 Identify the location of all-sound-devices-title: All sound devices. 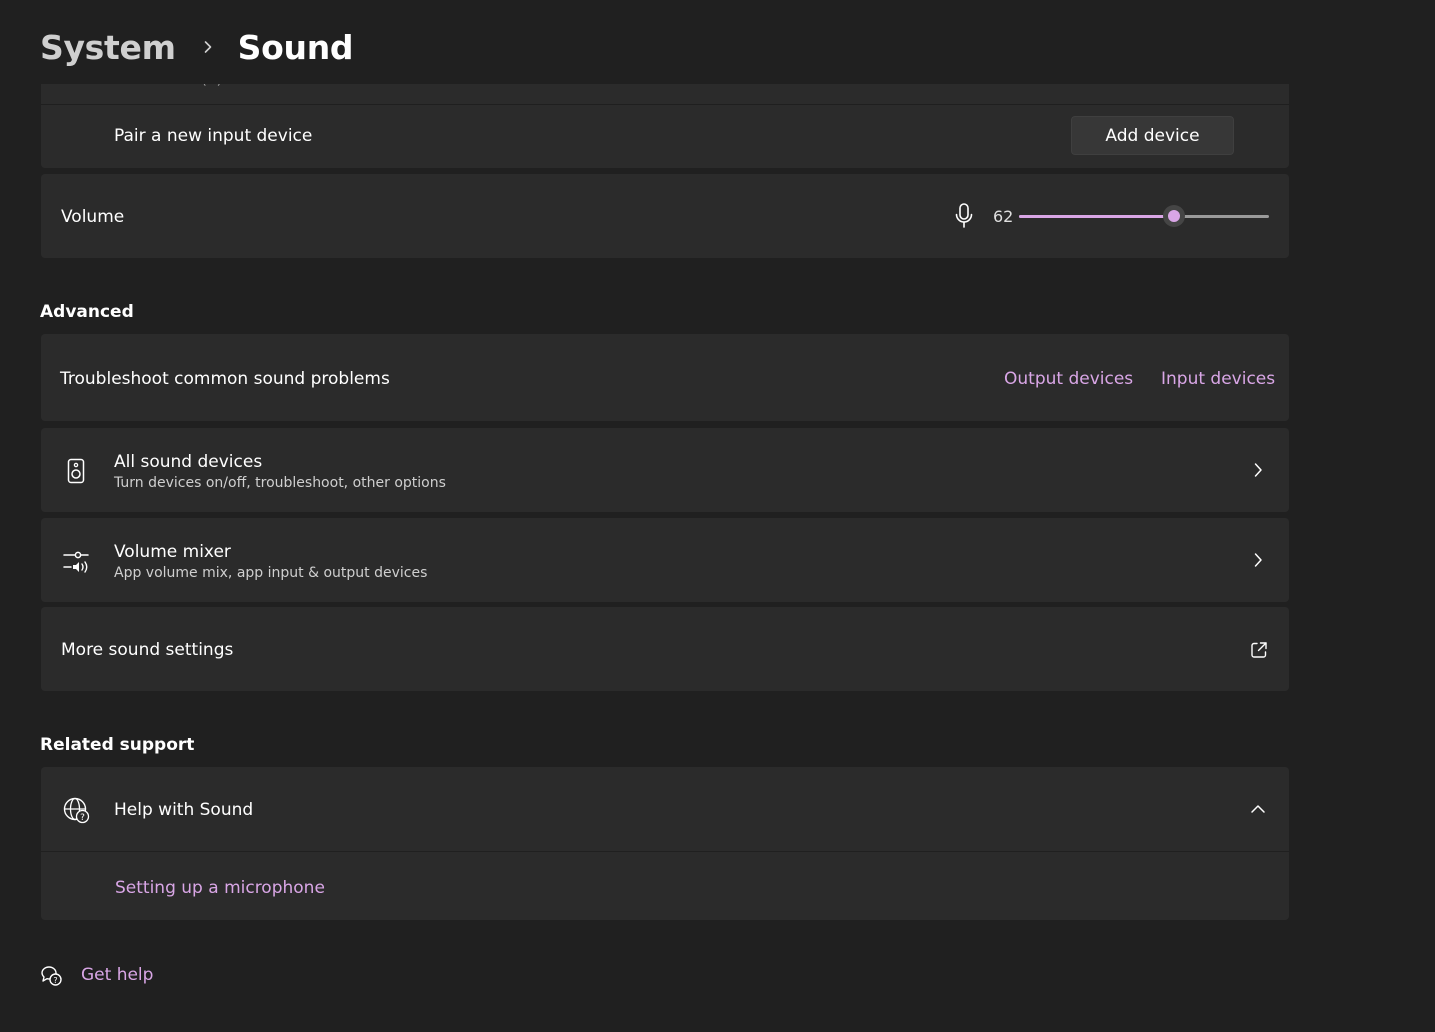
(188, 462).